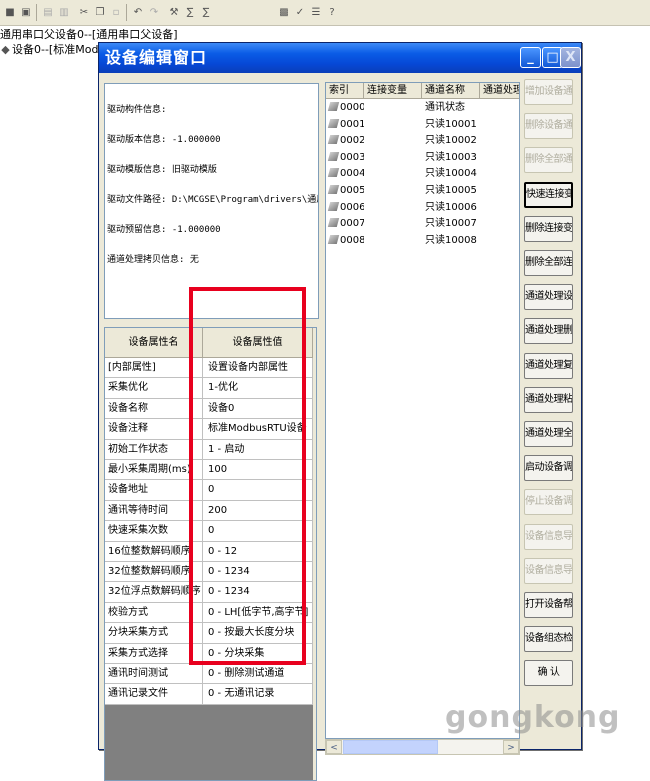 The width and height of the screenshot is (650, 781). What do you see at coordinates (174, 12) in the screenshot?
I see `tools-icon: ⚒` at bounding box center [174, 12].